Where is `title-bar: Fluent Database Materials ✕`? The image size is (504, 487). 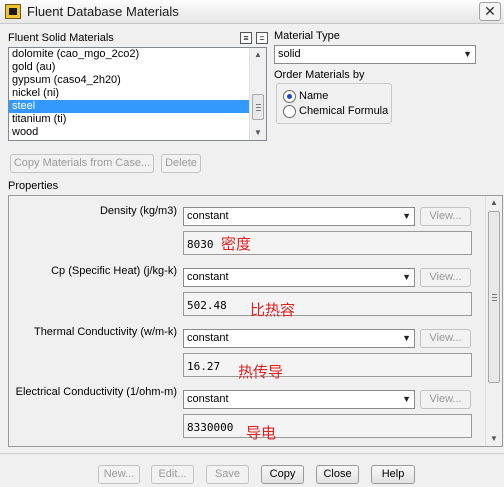 title-bar: Fluent Database Materials ✕ is located at coordinates (252, 12).